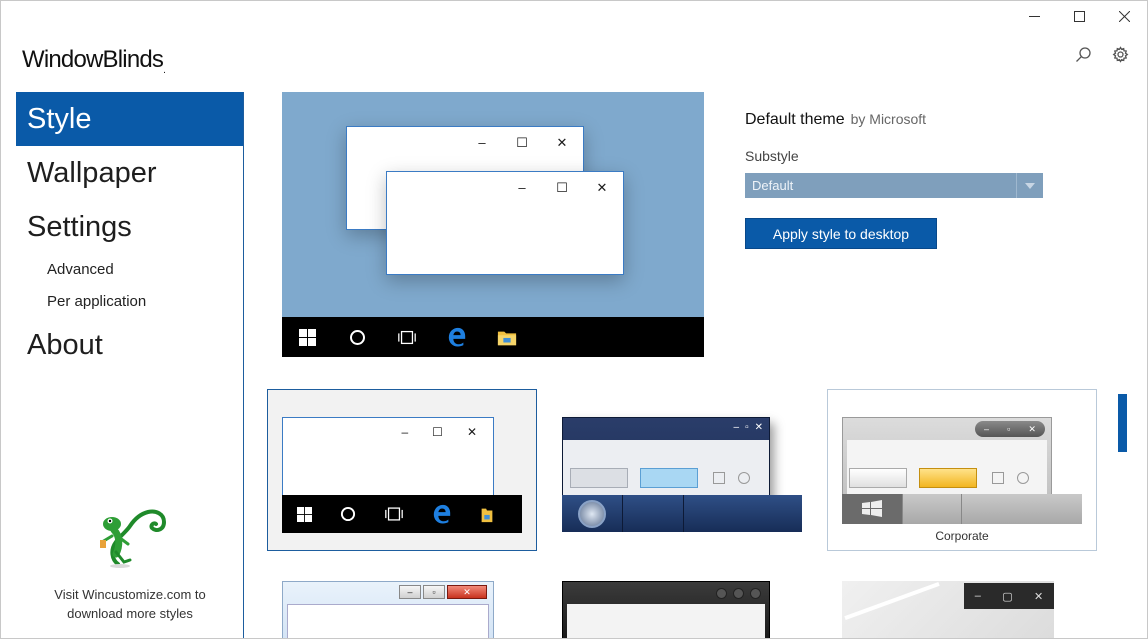 The width and height of the screenshot is (1148, 639). Describe the element at coordinates (592, 513) in the screenshot. I see `start-orb-icon` at that location.